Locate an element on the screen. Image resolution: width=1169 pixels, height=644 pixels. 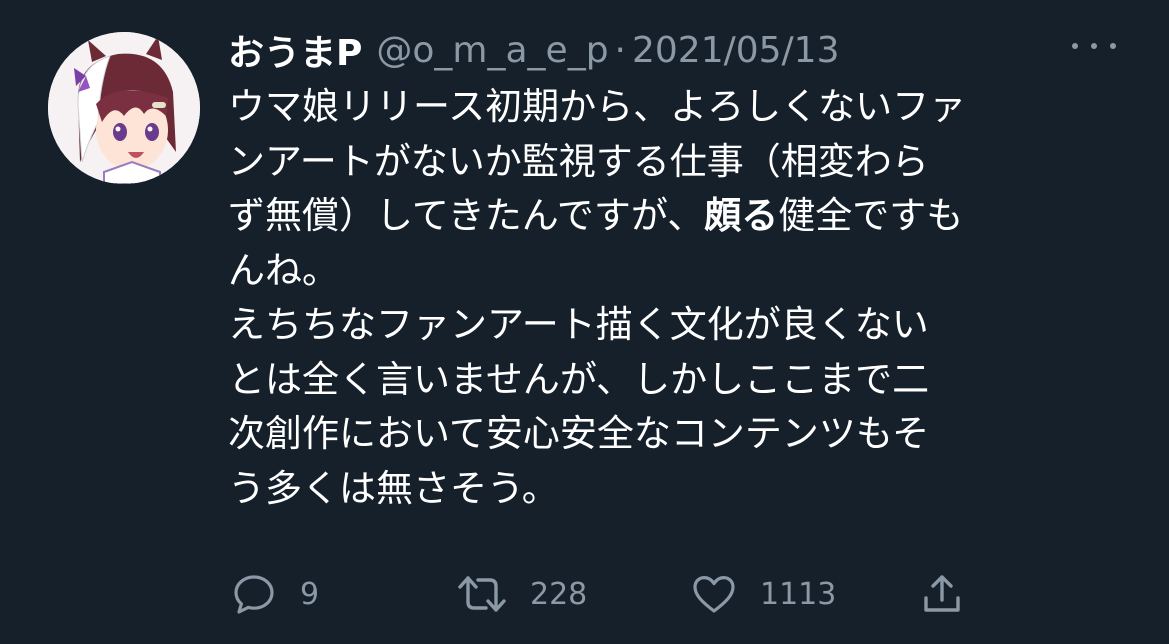
tweet-text-line: ウマ娘リリース初期から、よろしくないファ is located at coordinates (678, 107).